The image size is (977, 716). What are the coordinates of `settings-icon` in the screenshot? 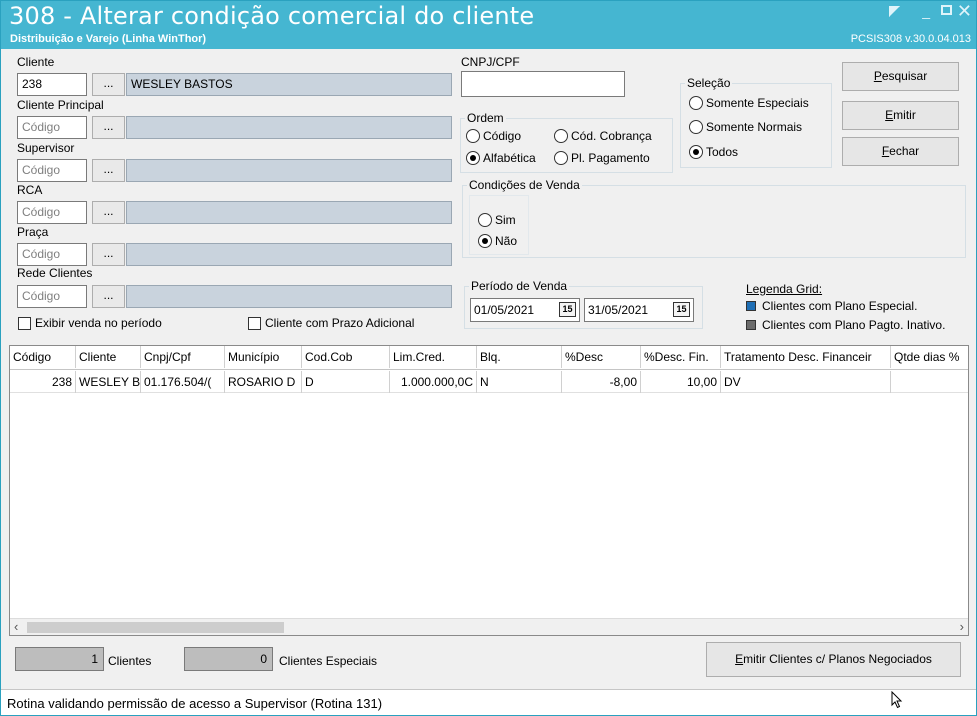 It's located at (894, 11).